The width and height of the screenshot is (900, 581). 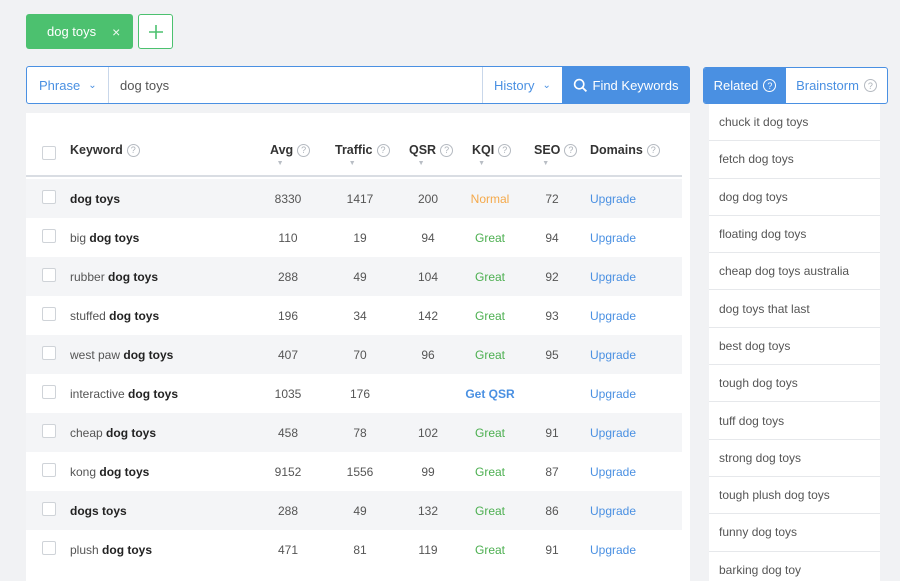 What do you see at coordinates (116, 32) in the screenshot?
I see `close-icon: ×` at bounding box center [116, 32].